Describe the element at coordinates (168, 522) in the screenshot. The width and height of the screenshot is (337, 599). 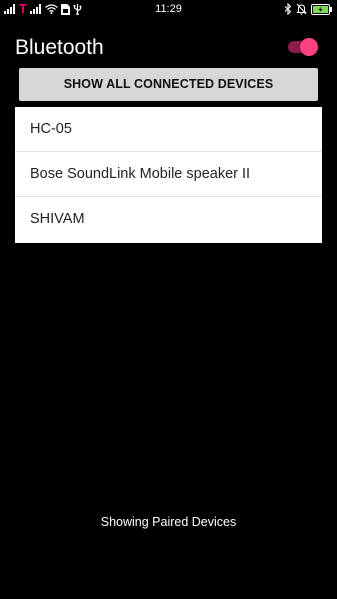
I see `paired-devices-status: Showing Paired Devices` at that location.